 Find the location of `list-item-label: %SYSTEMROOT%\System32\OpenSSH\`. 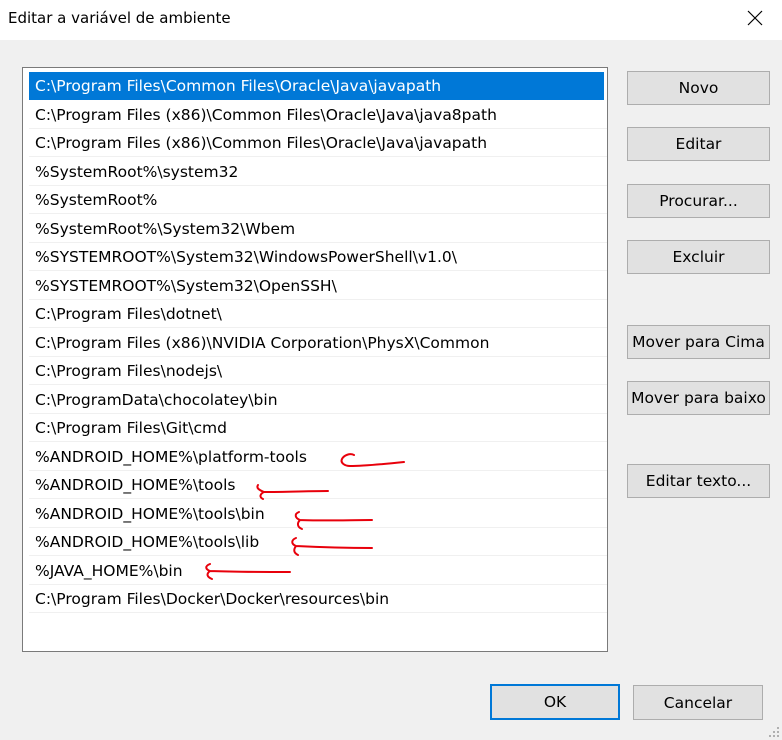

list-item-label: %SYSTEMROOT%\System32\OpenSSH\ is located at coordinates (186, 286).